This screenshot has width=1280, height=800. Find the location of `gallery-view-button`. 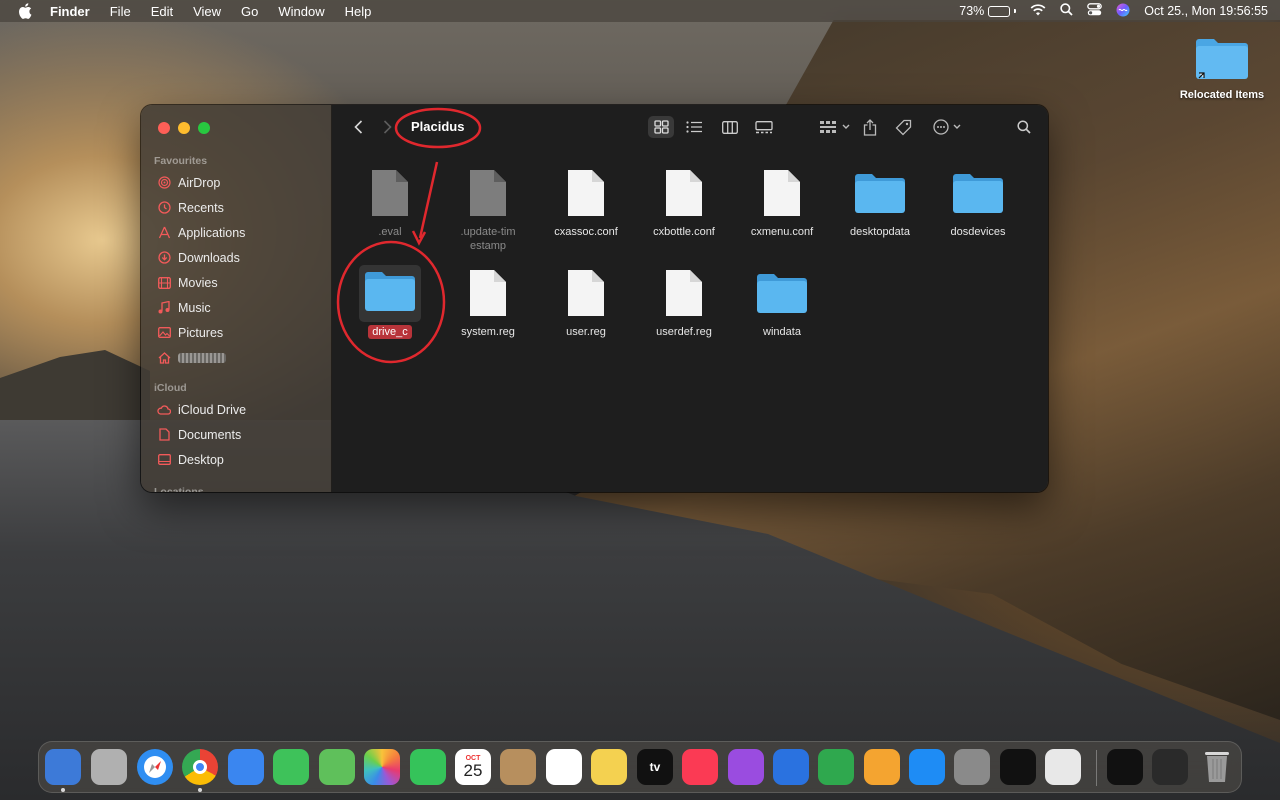

gallery-view-button is located at coordinates (764, 127).